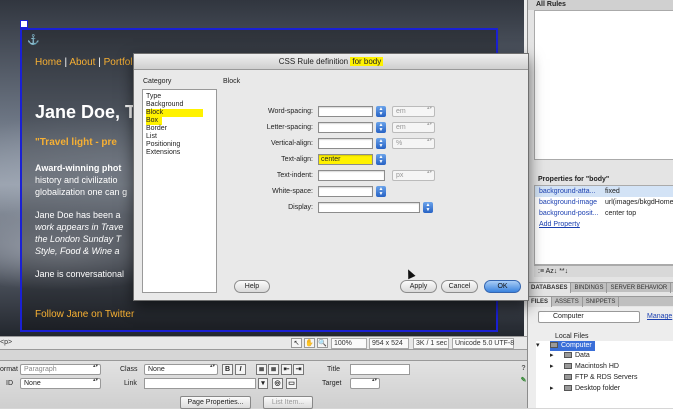 This screenshot has width=673, height=409. I want to click on tab-snippets: SNIPPETS, so click(601, 302).